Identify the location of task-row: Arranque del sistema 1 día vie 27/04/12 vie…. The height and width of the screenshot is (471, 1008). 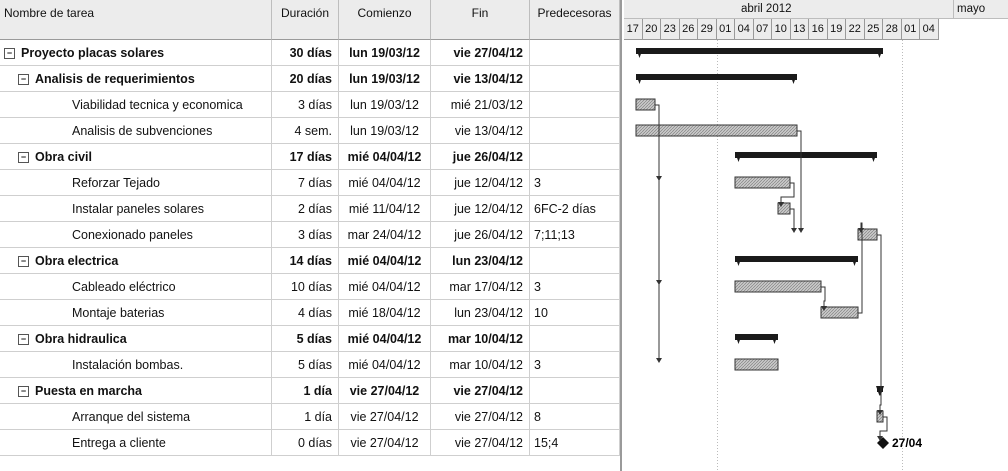
(310, 417).